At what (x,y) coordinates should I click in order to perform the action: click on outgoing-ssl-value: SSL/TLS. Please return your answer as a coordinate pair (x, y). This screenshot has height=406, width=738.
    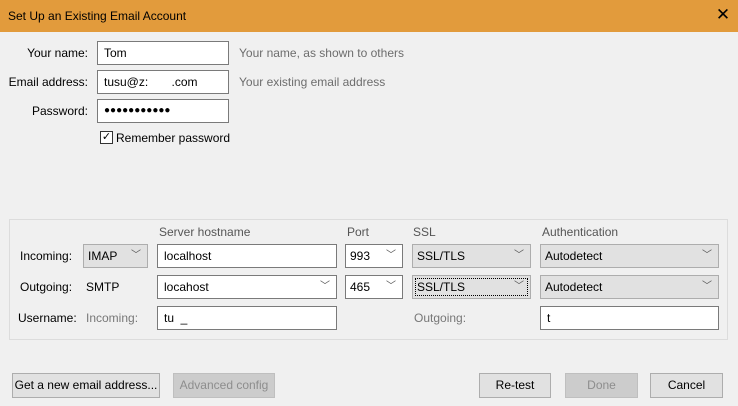
    Looking at the image, I should click on (441, 287).